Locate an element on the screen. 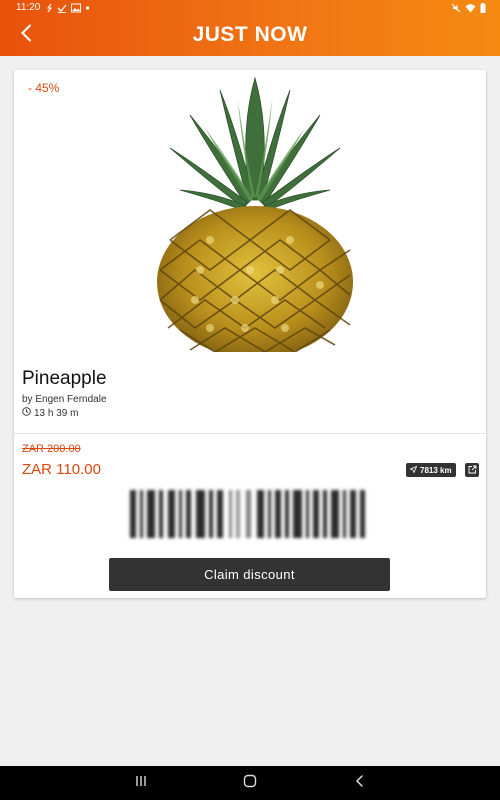 The width and height of the screenshot is (500, 800). time-remaining-text: 13 h 39 m is located at coordinates (56, 413).